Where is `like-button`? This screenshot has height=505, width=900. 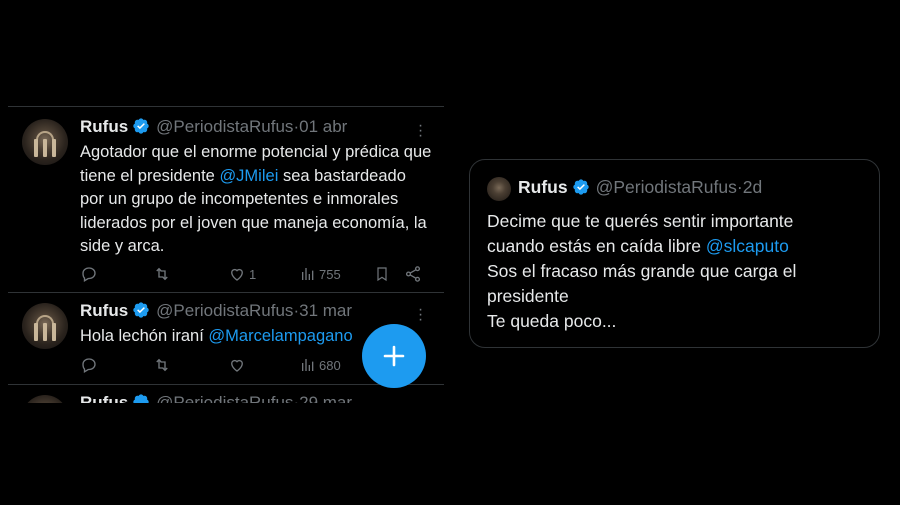
like-button is located at coordinates (237, 365).